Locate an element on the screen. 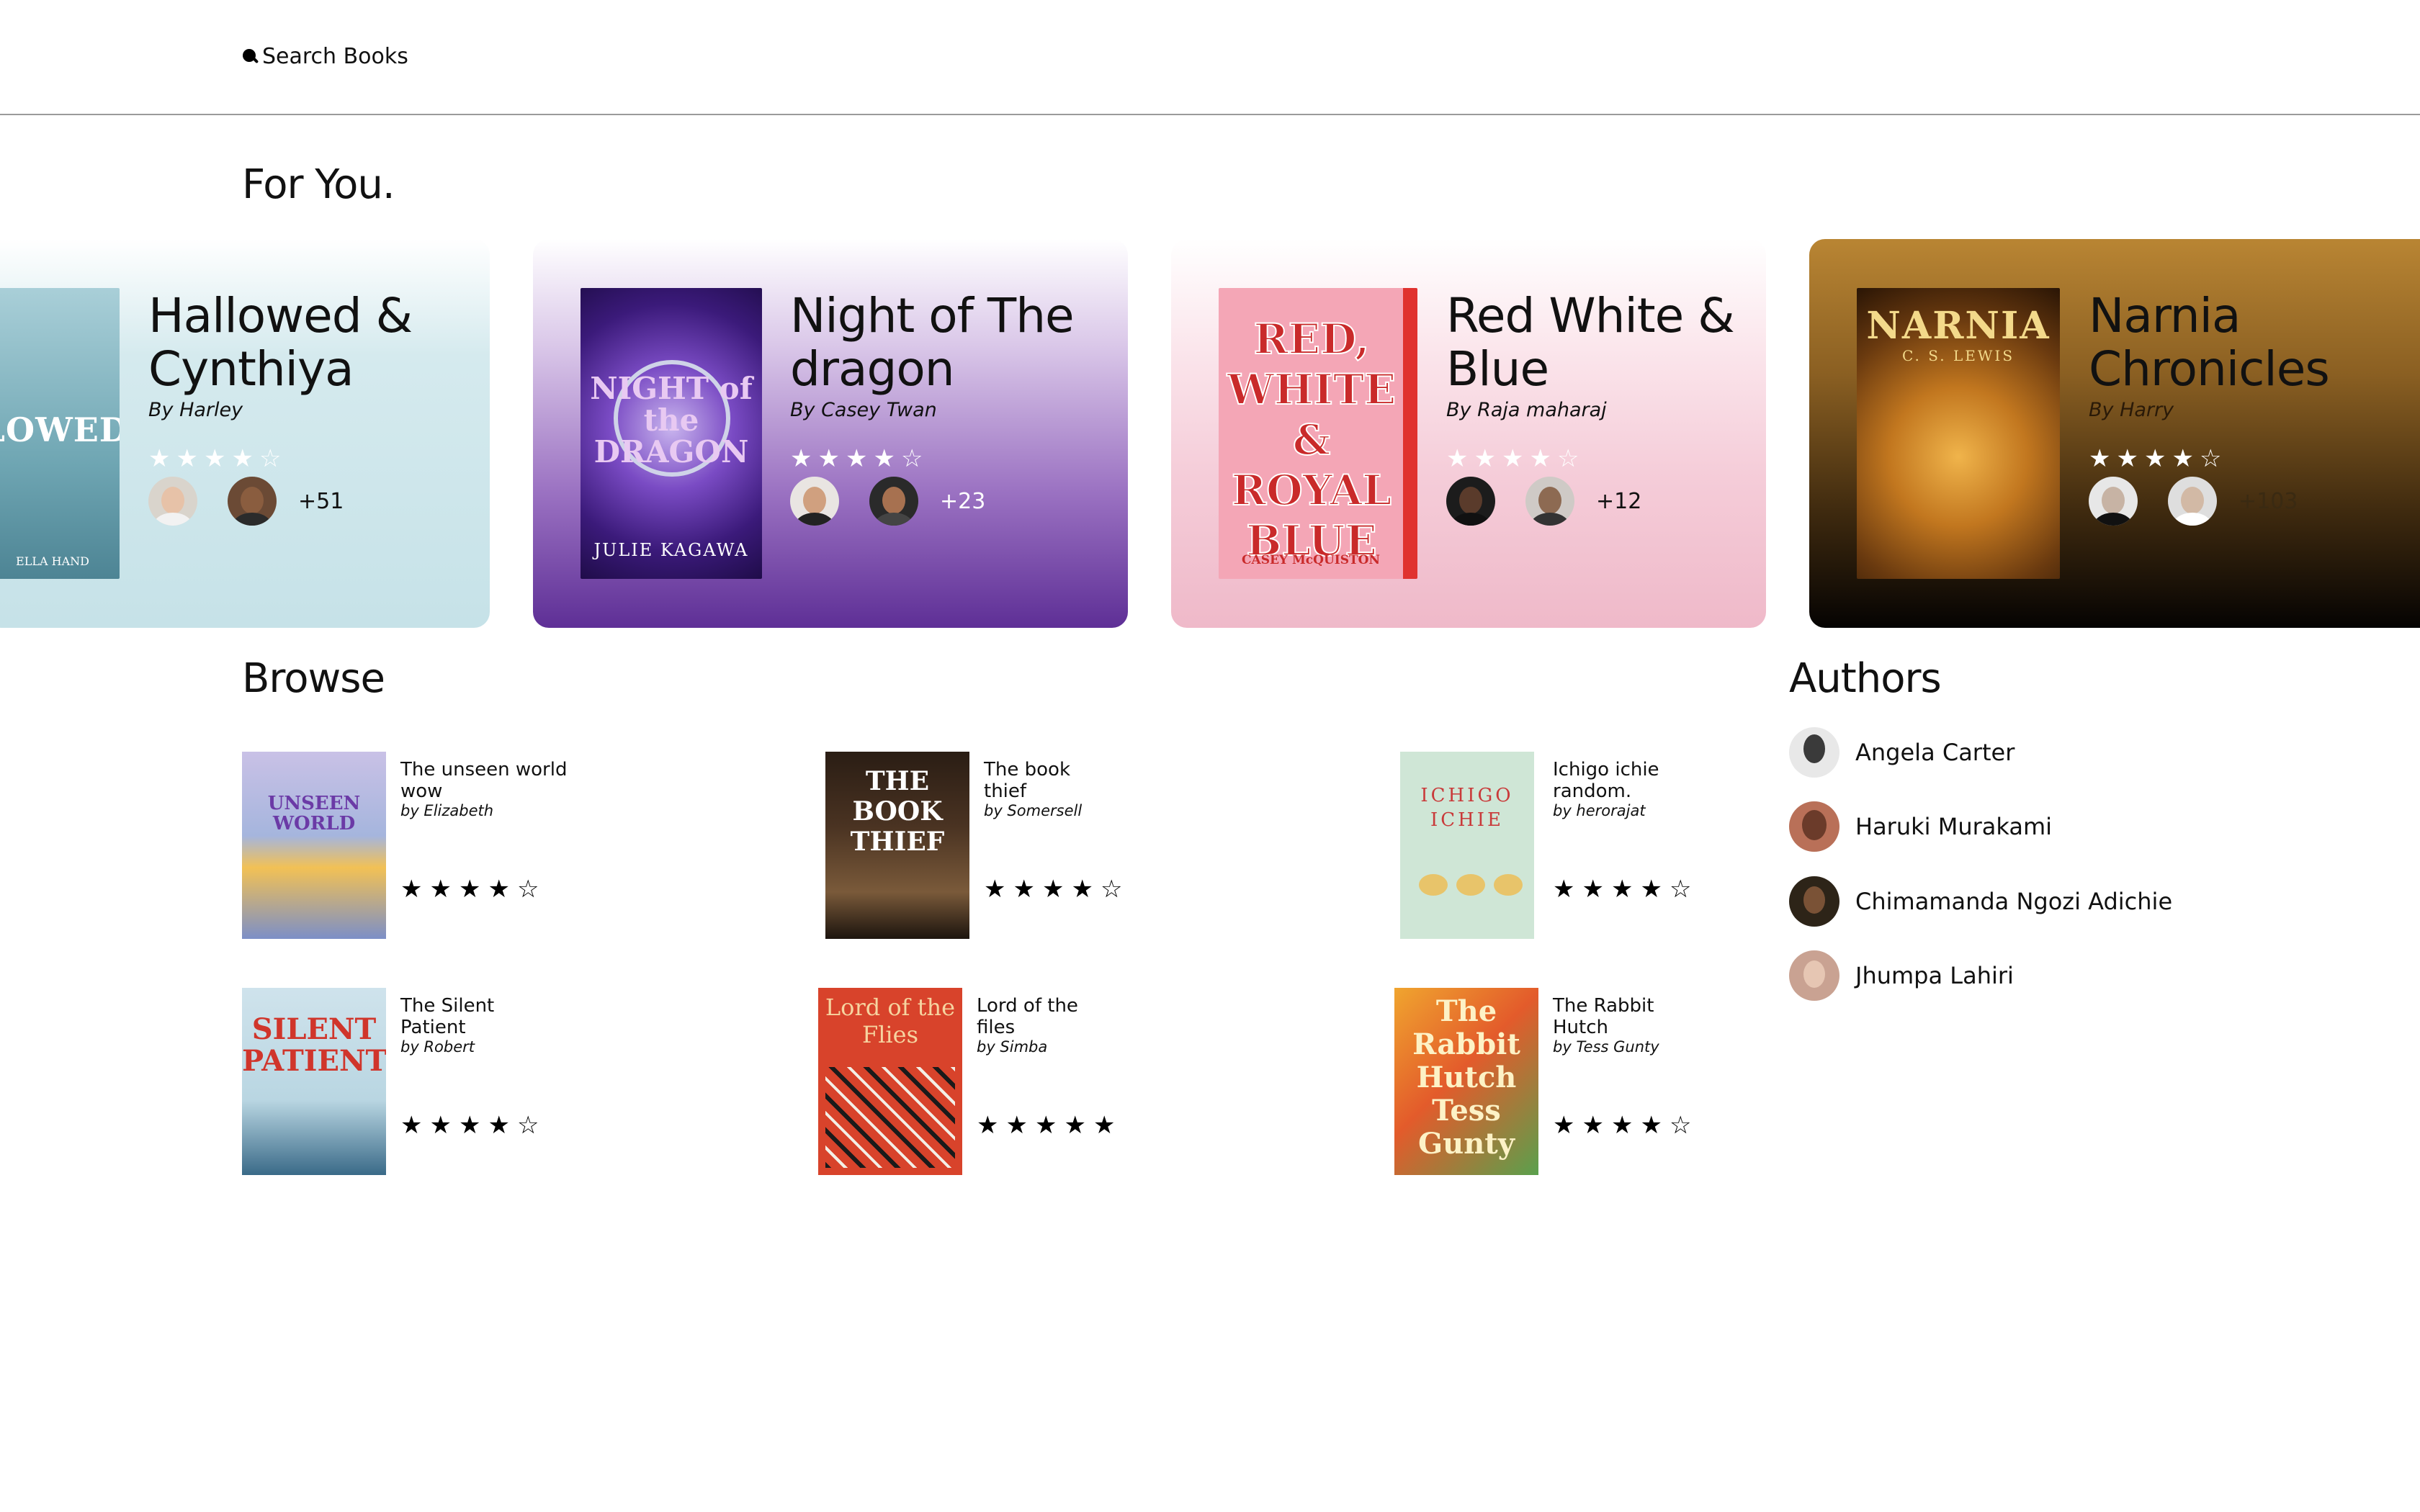 This screenshot has height=1512, width=2420. card-author: By Harley is located at coordinates (195, 410).